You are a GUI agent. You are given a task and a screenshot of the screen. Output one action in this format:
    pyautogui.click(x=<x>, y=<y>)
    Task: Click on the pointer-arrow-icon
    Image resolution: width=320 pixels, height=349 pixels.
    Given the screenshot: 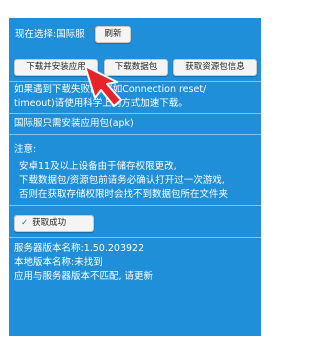 What is the action you would take?
    pyautogui.click(x=103, y=86)
    